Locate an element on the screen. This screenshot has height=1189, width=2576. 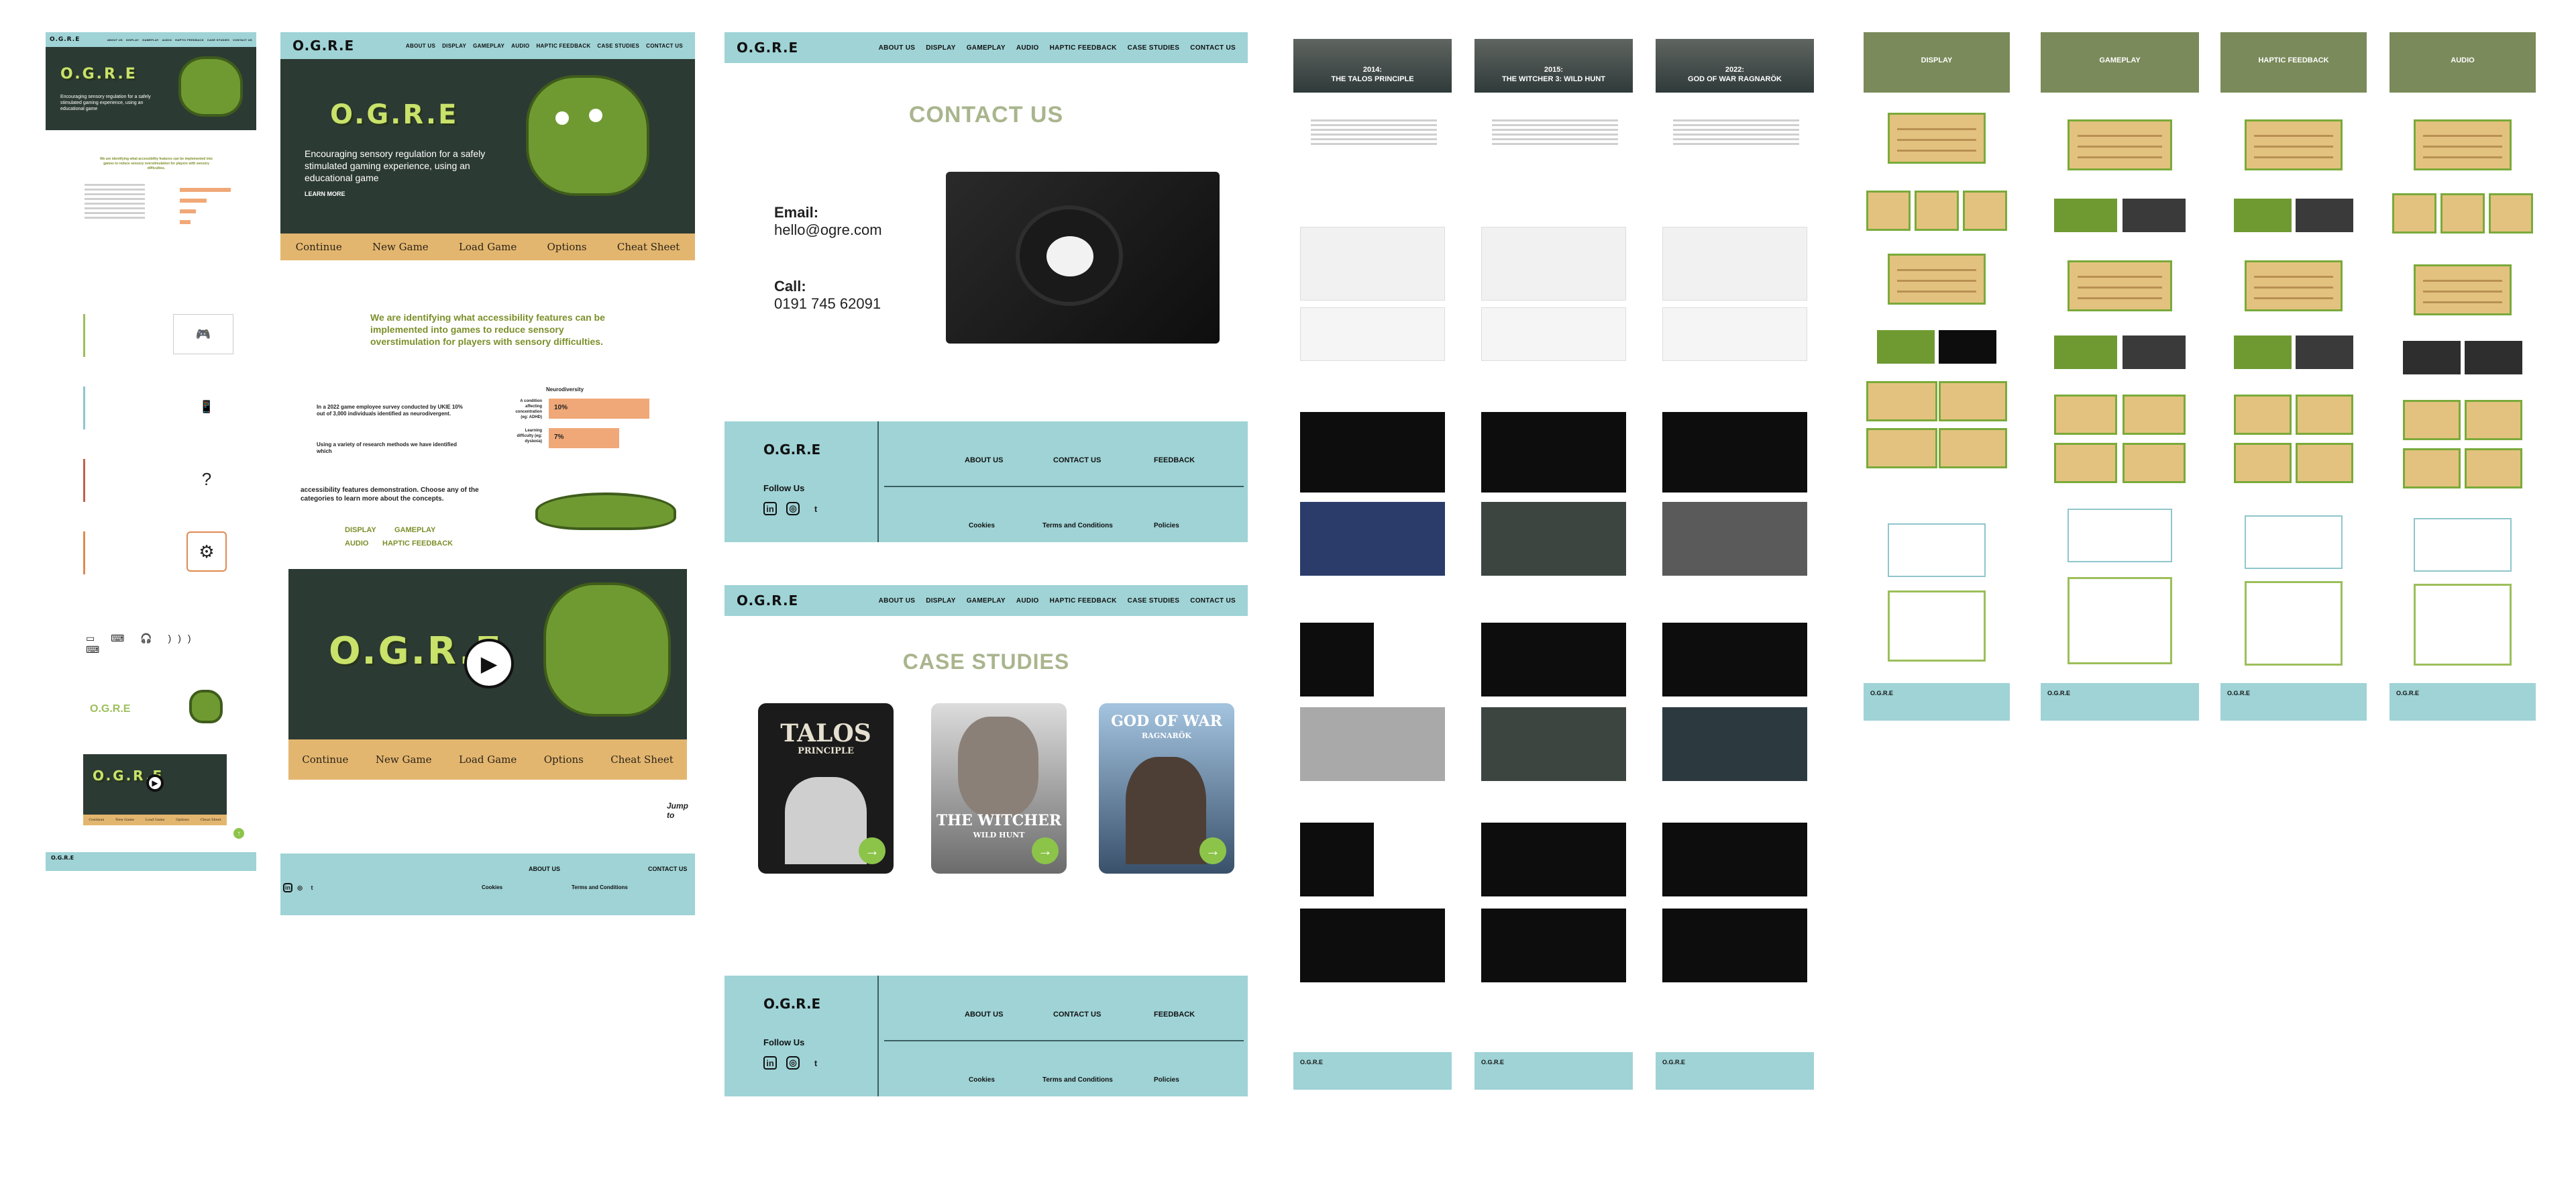
home-play-icon: ▶ is located at coordinates (489, 663).